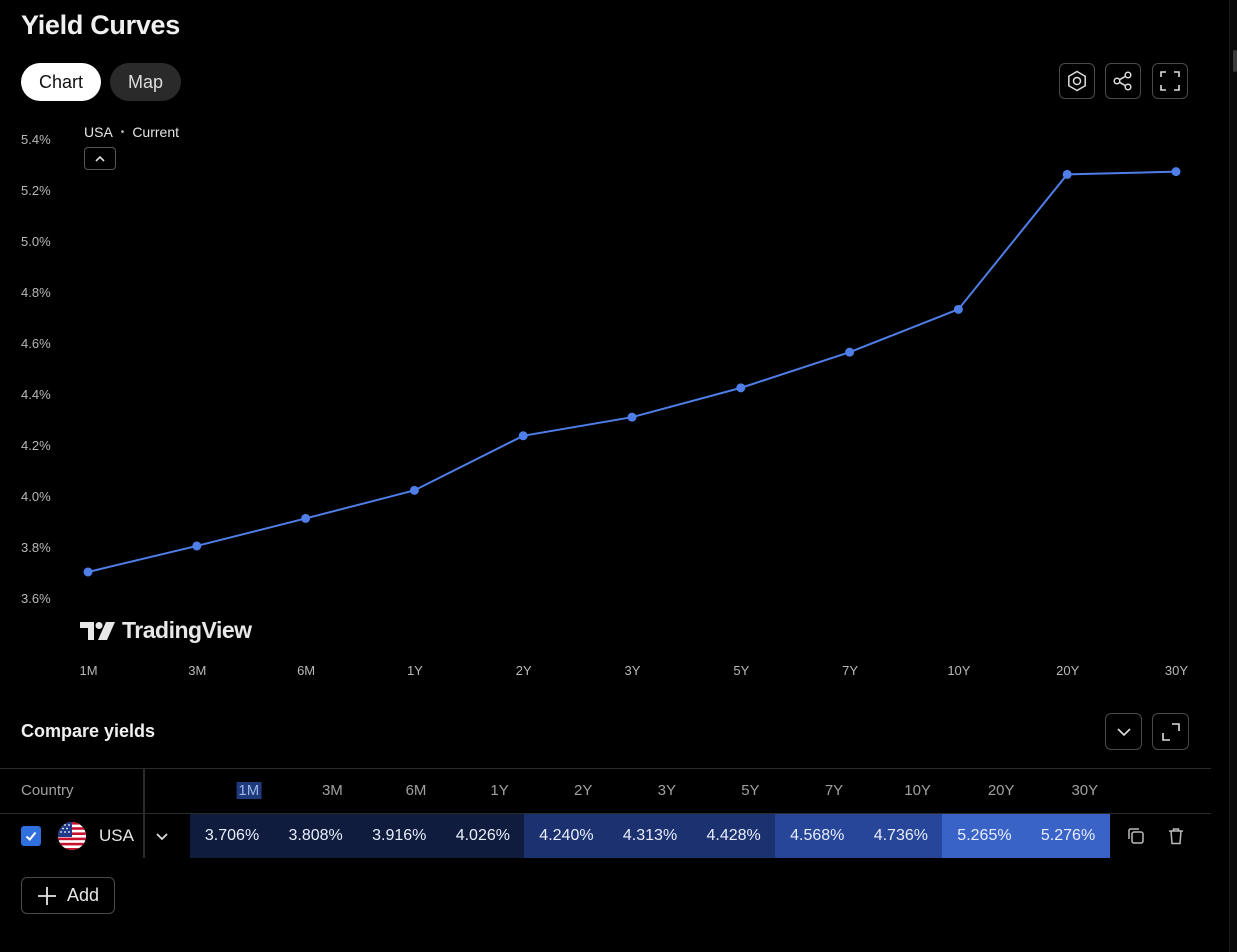 This screenshot has height=952, width=1237. Describe the element at coordinates (144, 791) in the screenshot. I see `header-column-divider` at that location.